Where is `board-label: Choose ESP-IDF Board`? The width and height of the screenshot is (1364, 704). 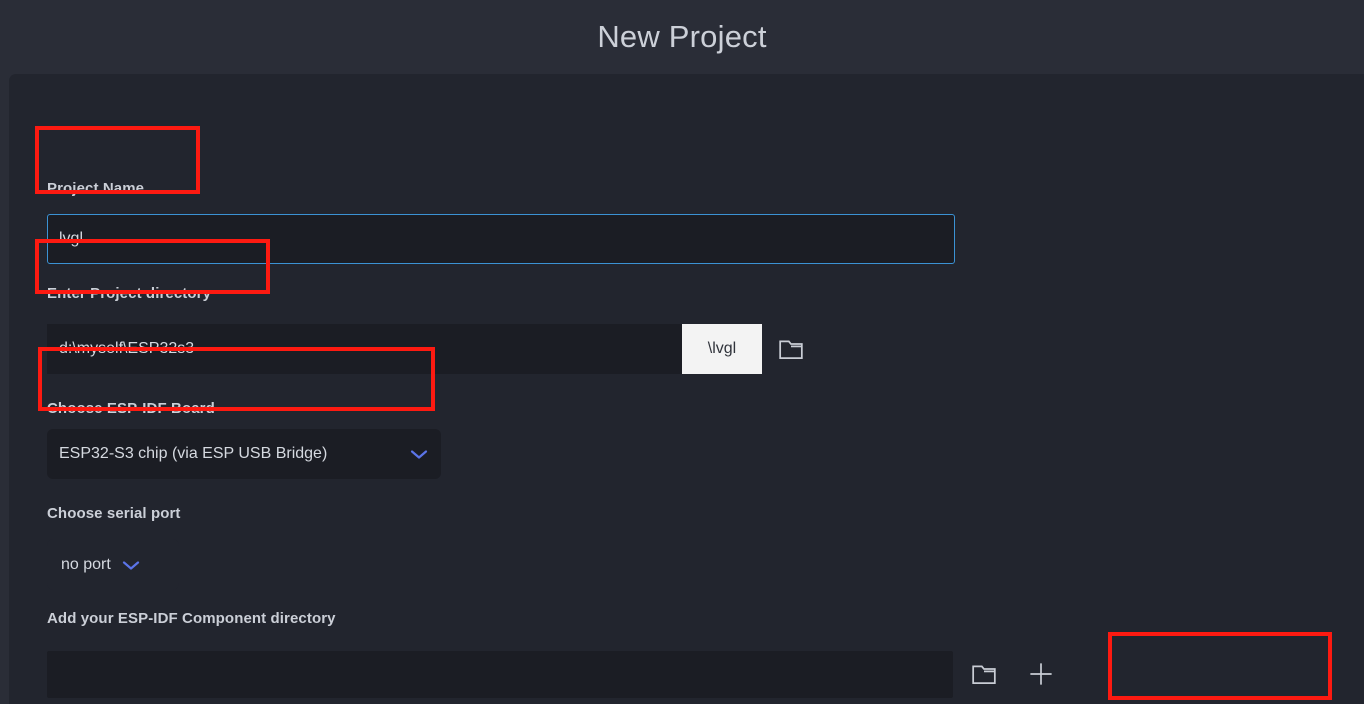 board-label: Choose ESP-IDF Board is located at coordinates (131, 408).